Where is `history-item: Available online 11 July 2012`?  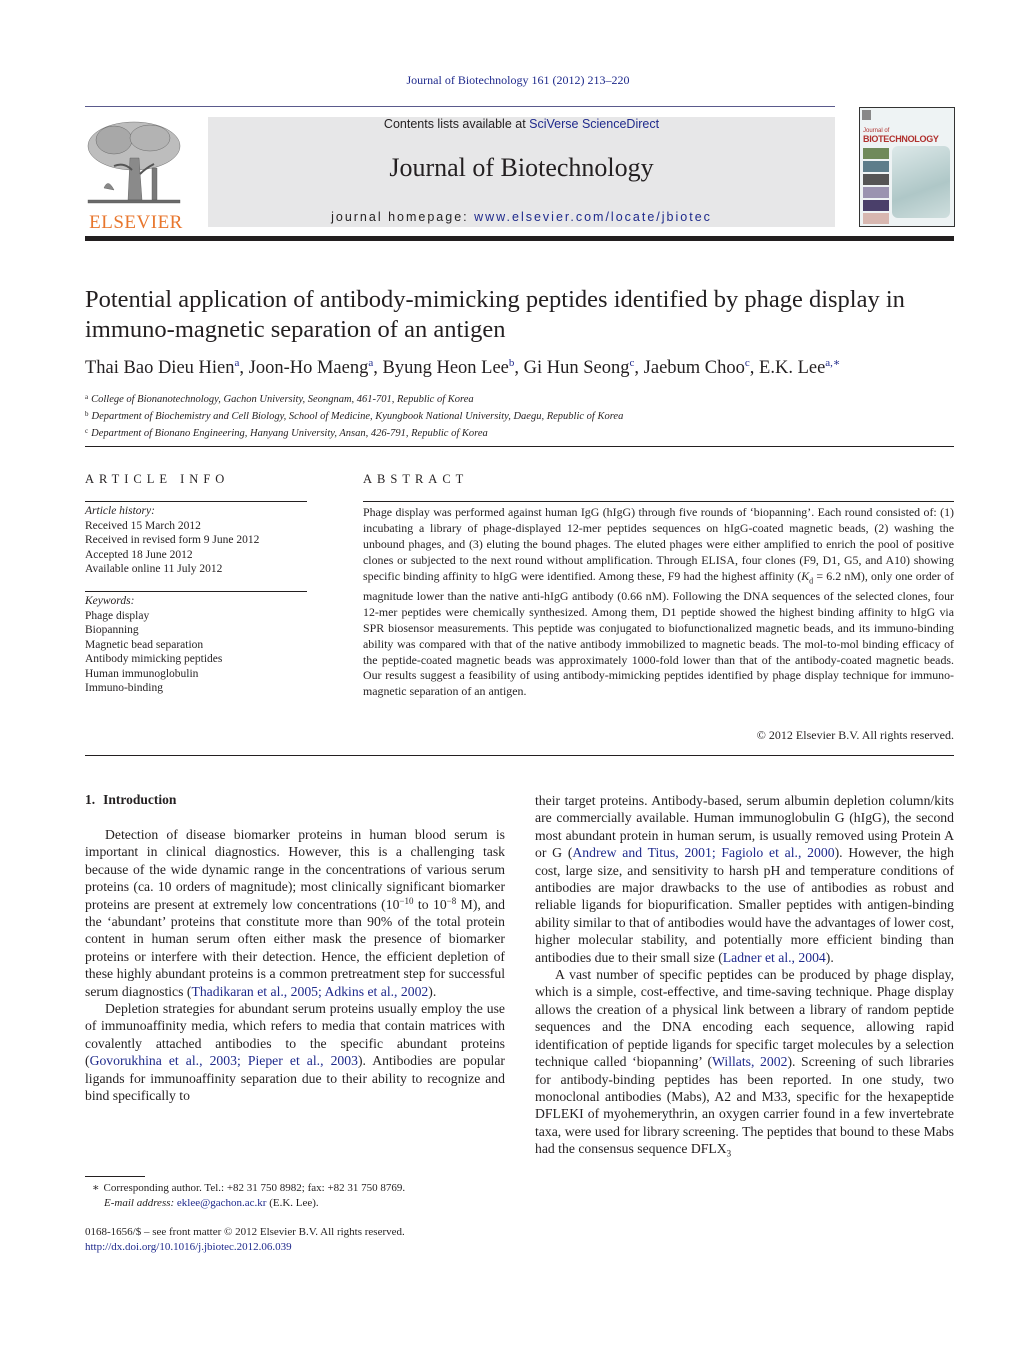 history-item: Available online 11 July 2012 is located at coordinates (154, 569).